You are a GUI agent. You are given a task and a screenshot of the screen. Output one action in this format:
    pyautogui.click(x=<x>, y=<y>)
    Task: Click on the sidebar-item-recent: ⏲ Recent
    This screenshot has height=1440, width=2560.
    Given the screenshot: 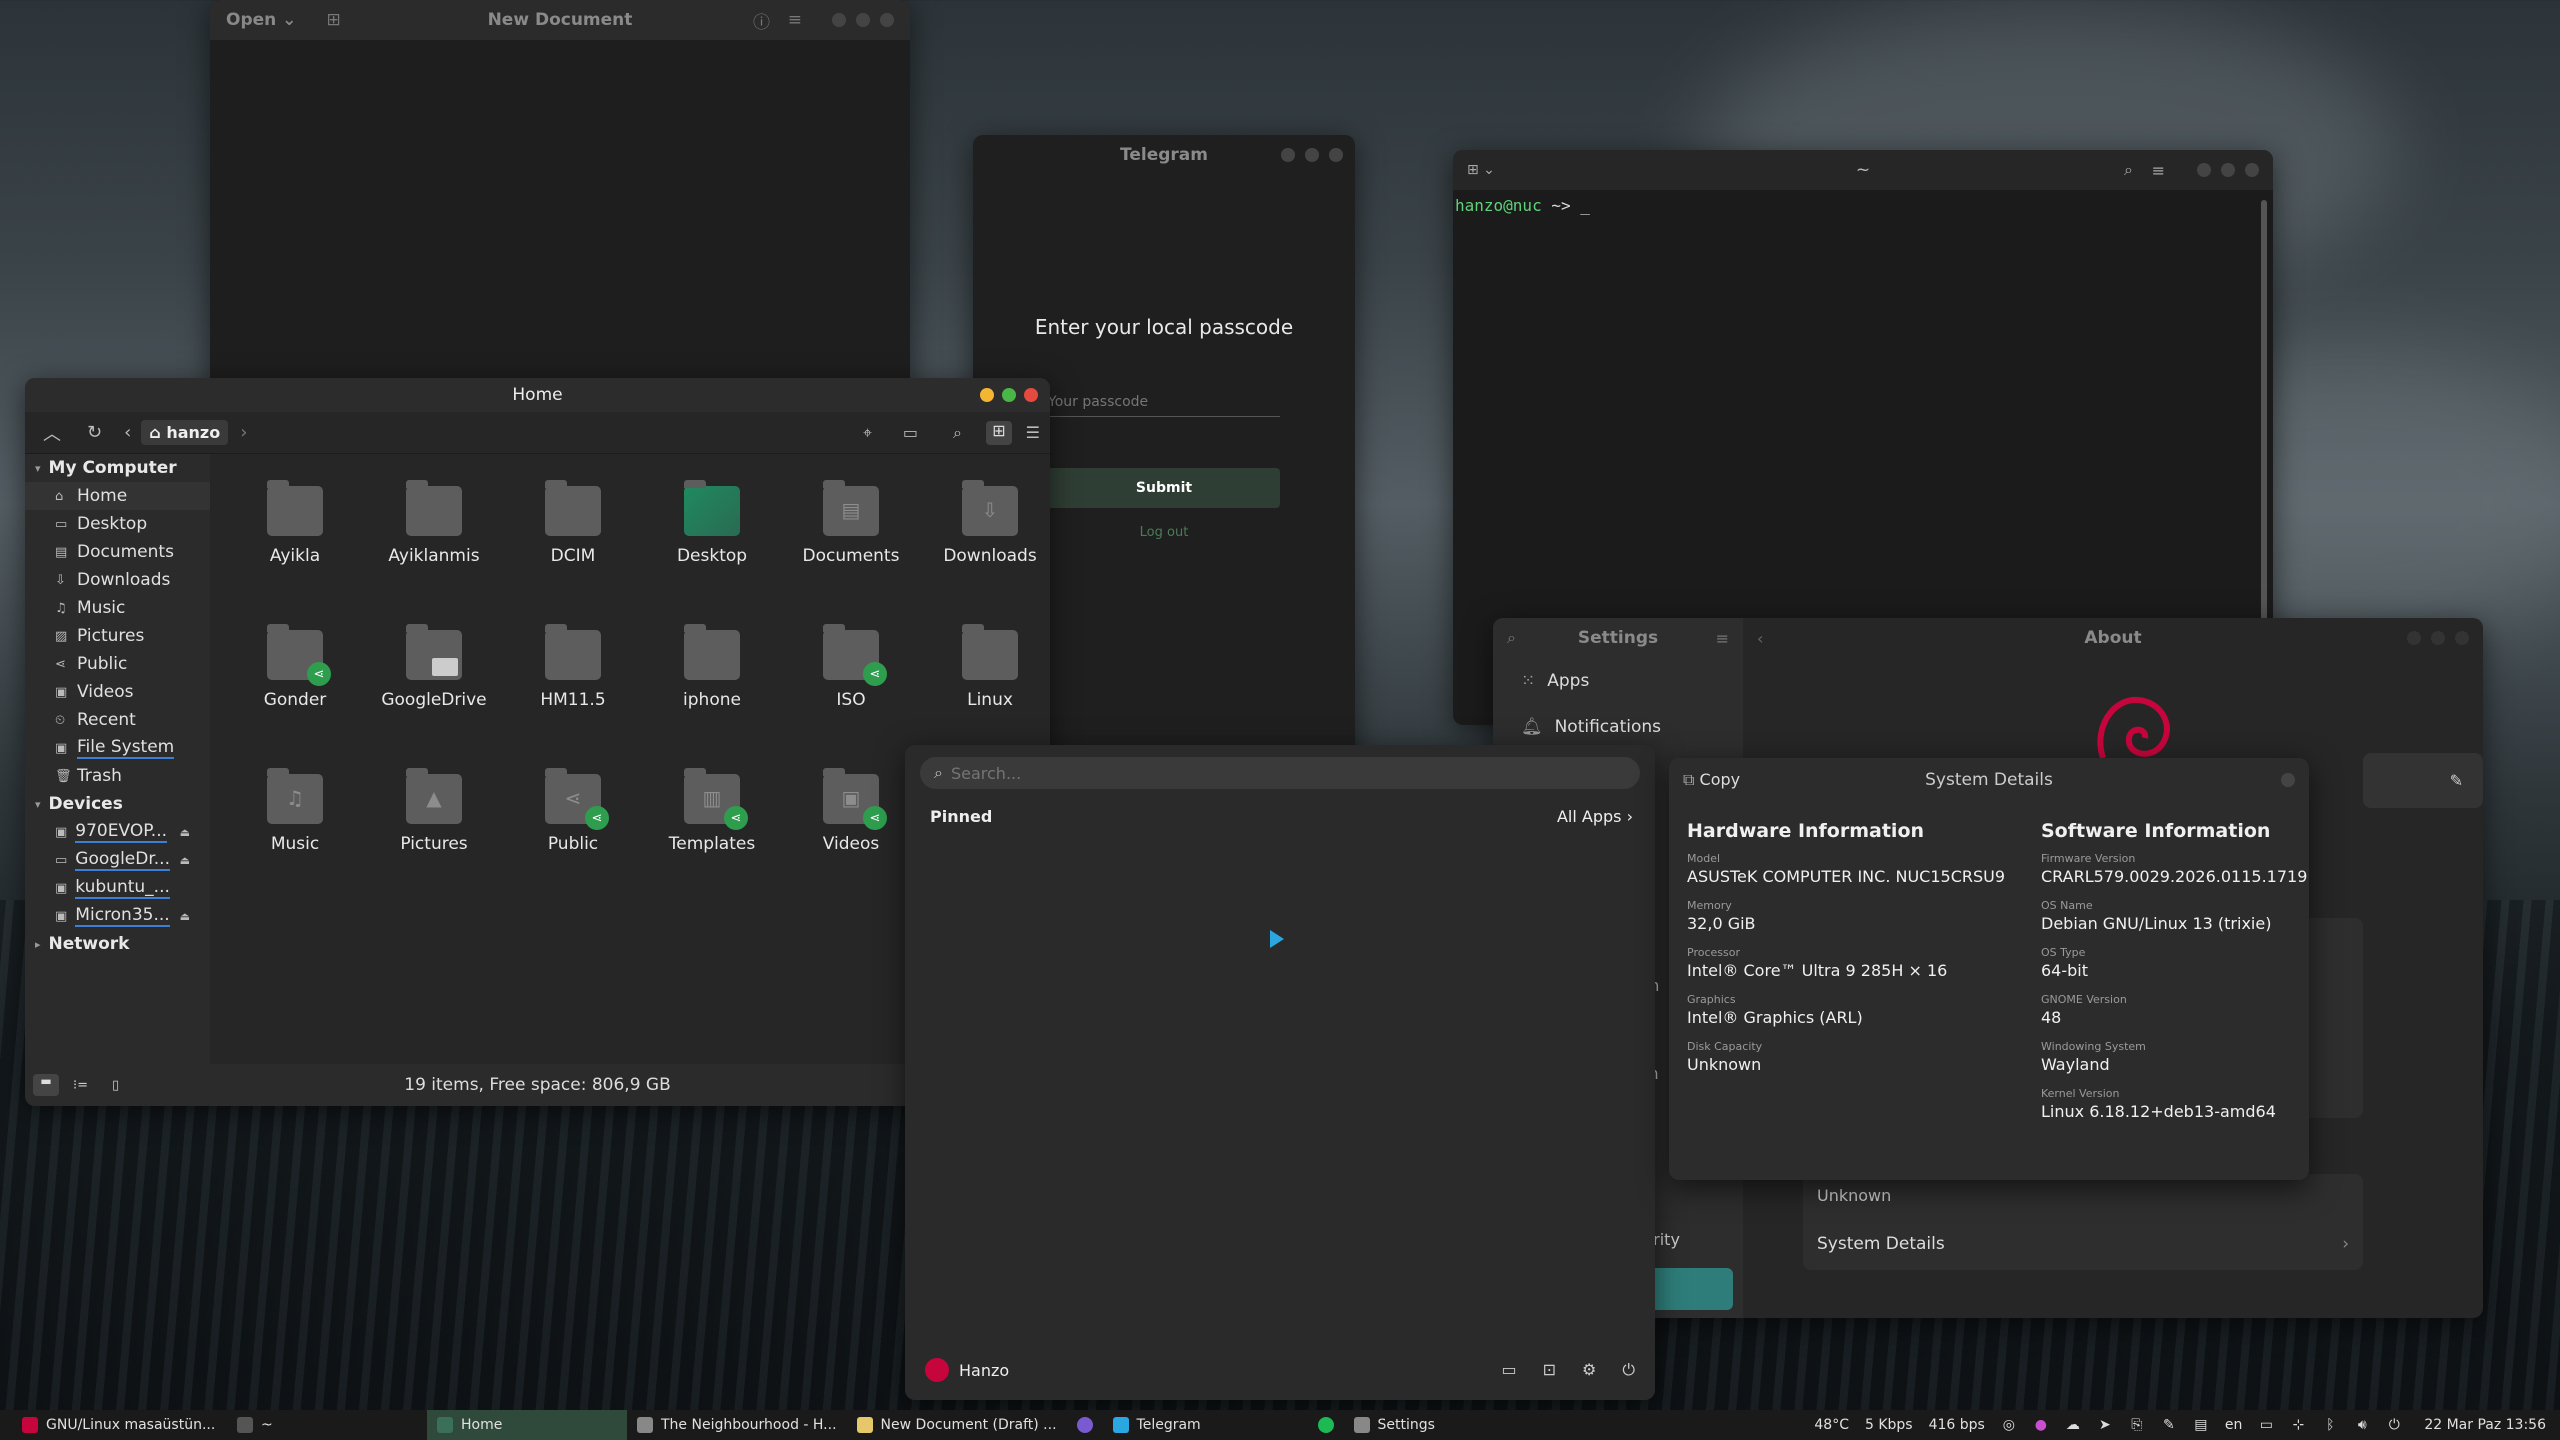 What is the action you would take?
    pyautogui.click(x=117, y=720)
    